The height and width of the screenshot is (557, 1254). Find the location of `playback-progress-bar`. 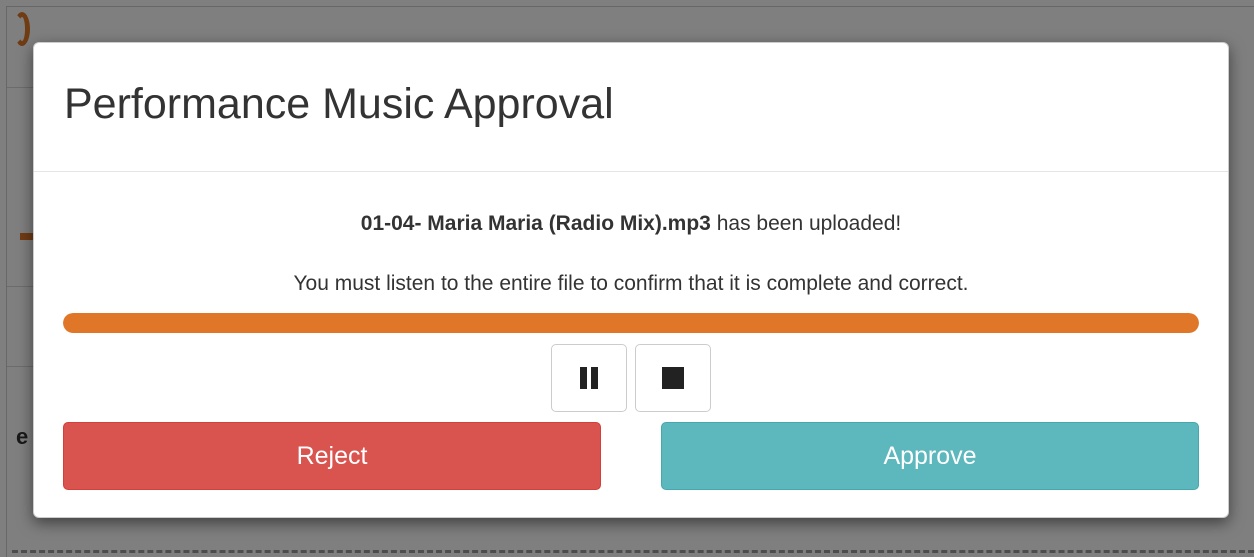

playback-progress-bar is located at coordinates (631, 323).